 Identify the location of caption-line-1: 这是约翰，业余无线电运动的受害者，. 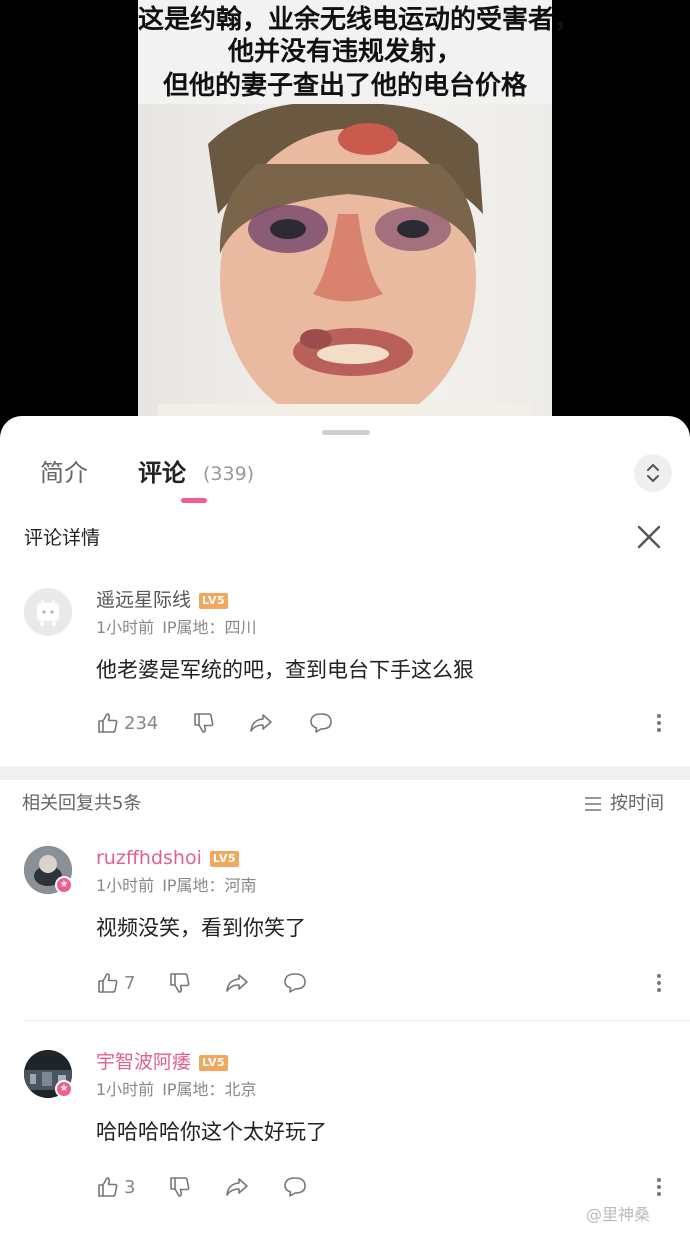
(359, 20).